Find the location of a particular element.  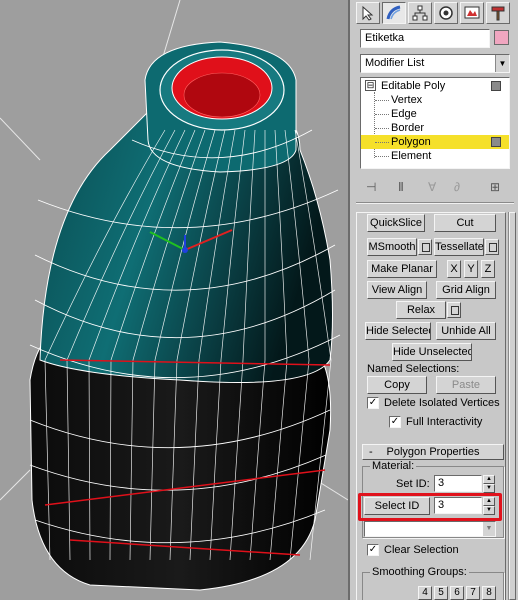

planar-y-button: Y is located at coordinates (471, 269).